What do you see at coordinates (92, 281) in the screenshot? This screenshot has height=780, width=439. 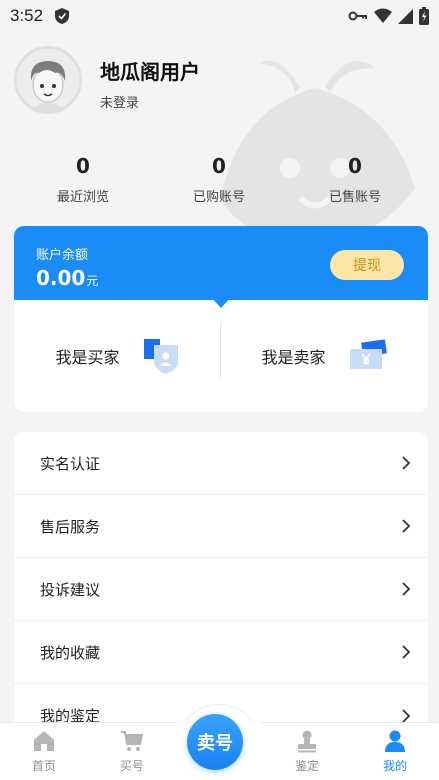 I see `balance-unit: 元` at bounding box center [92, 281].